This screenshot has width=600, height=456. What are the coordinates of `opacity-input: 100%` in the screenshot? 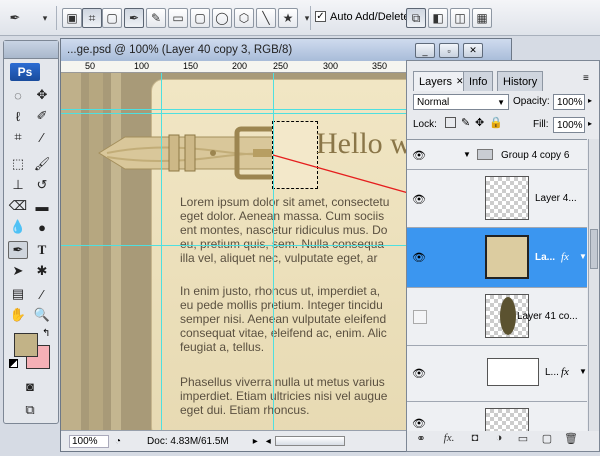 It's located at (569, 102).